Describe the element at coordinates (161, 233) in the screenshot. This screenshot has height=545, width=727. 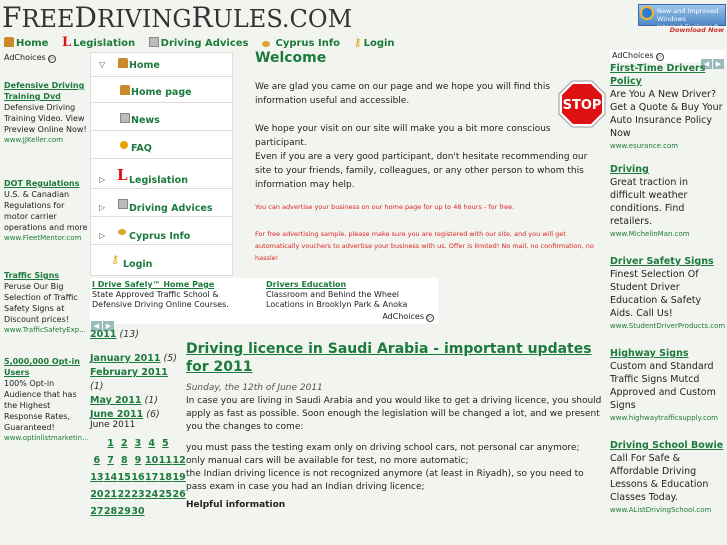
I see `sidemenu-item-cyprus-info: ▷ Cyprus Info` at that location.